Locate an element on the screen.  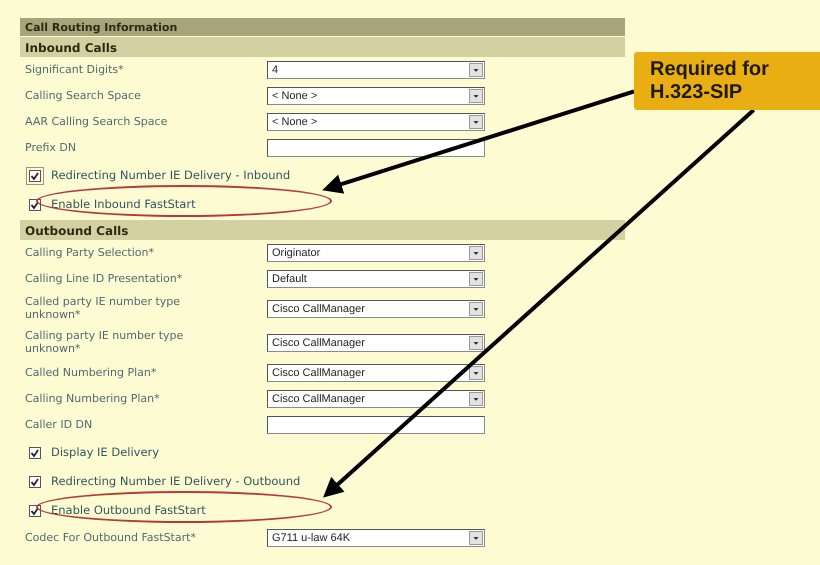
checkbox-label: Redirecting Number IE Delivery - Inbound is located at coordinates (170, 175).